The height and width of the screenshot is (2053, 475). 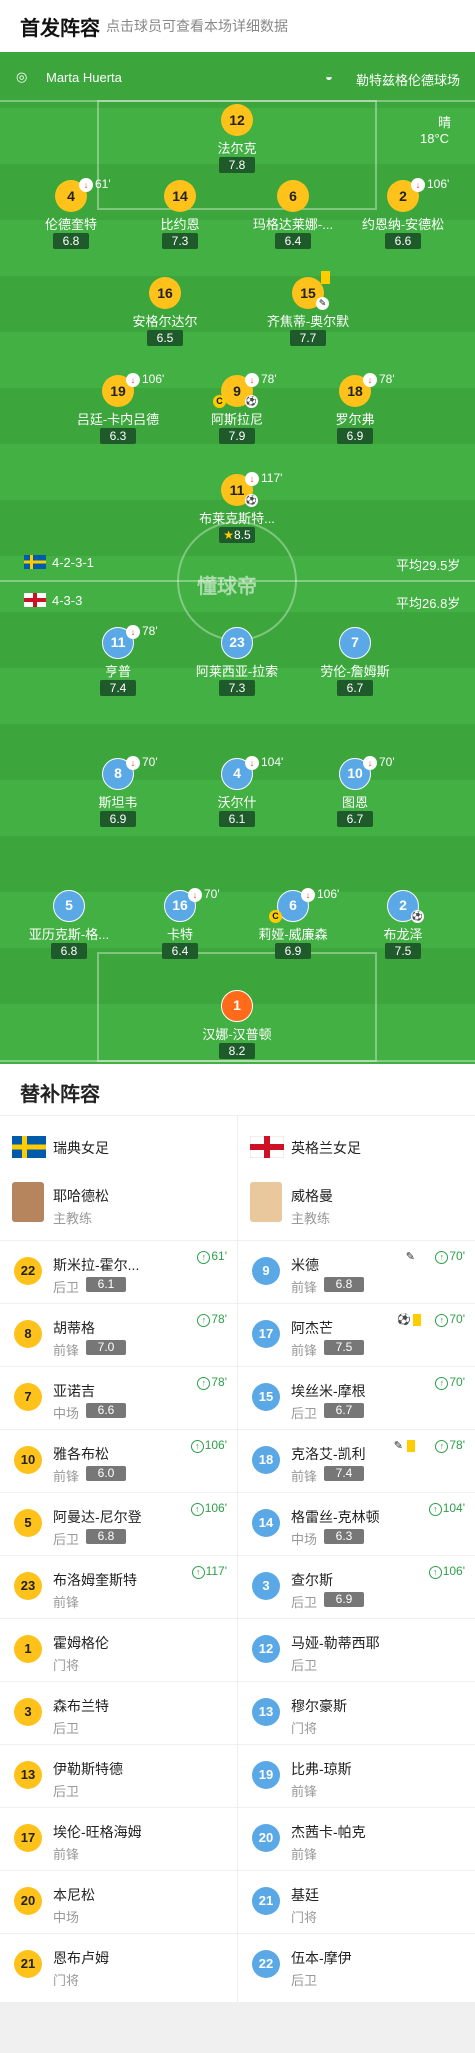 What do you see at coordinates (118, 1397) in the screenshot?
I see `bench-player-row: 7 亚诺吉 中场 6.6 ↑ 78'` at bounding box center [118, 1397].